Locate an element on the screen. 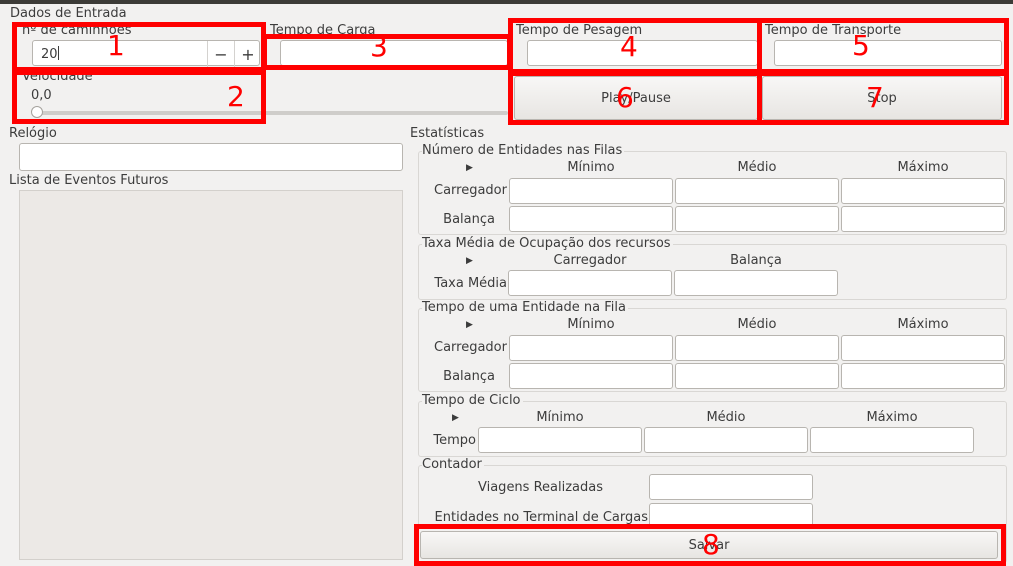 The image size is (1013, 566). tempo-fila-balanca-min is located at coordinates (591, 376).